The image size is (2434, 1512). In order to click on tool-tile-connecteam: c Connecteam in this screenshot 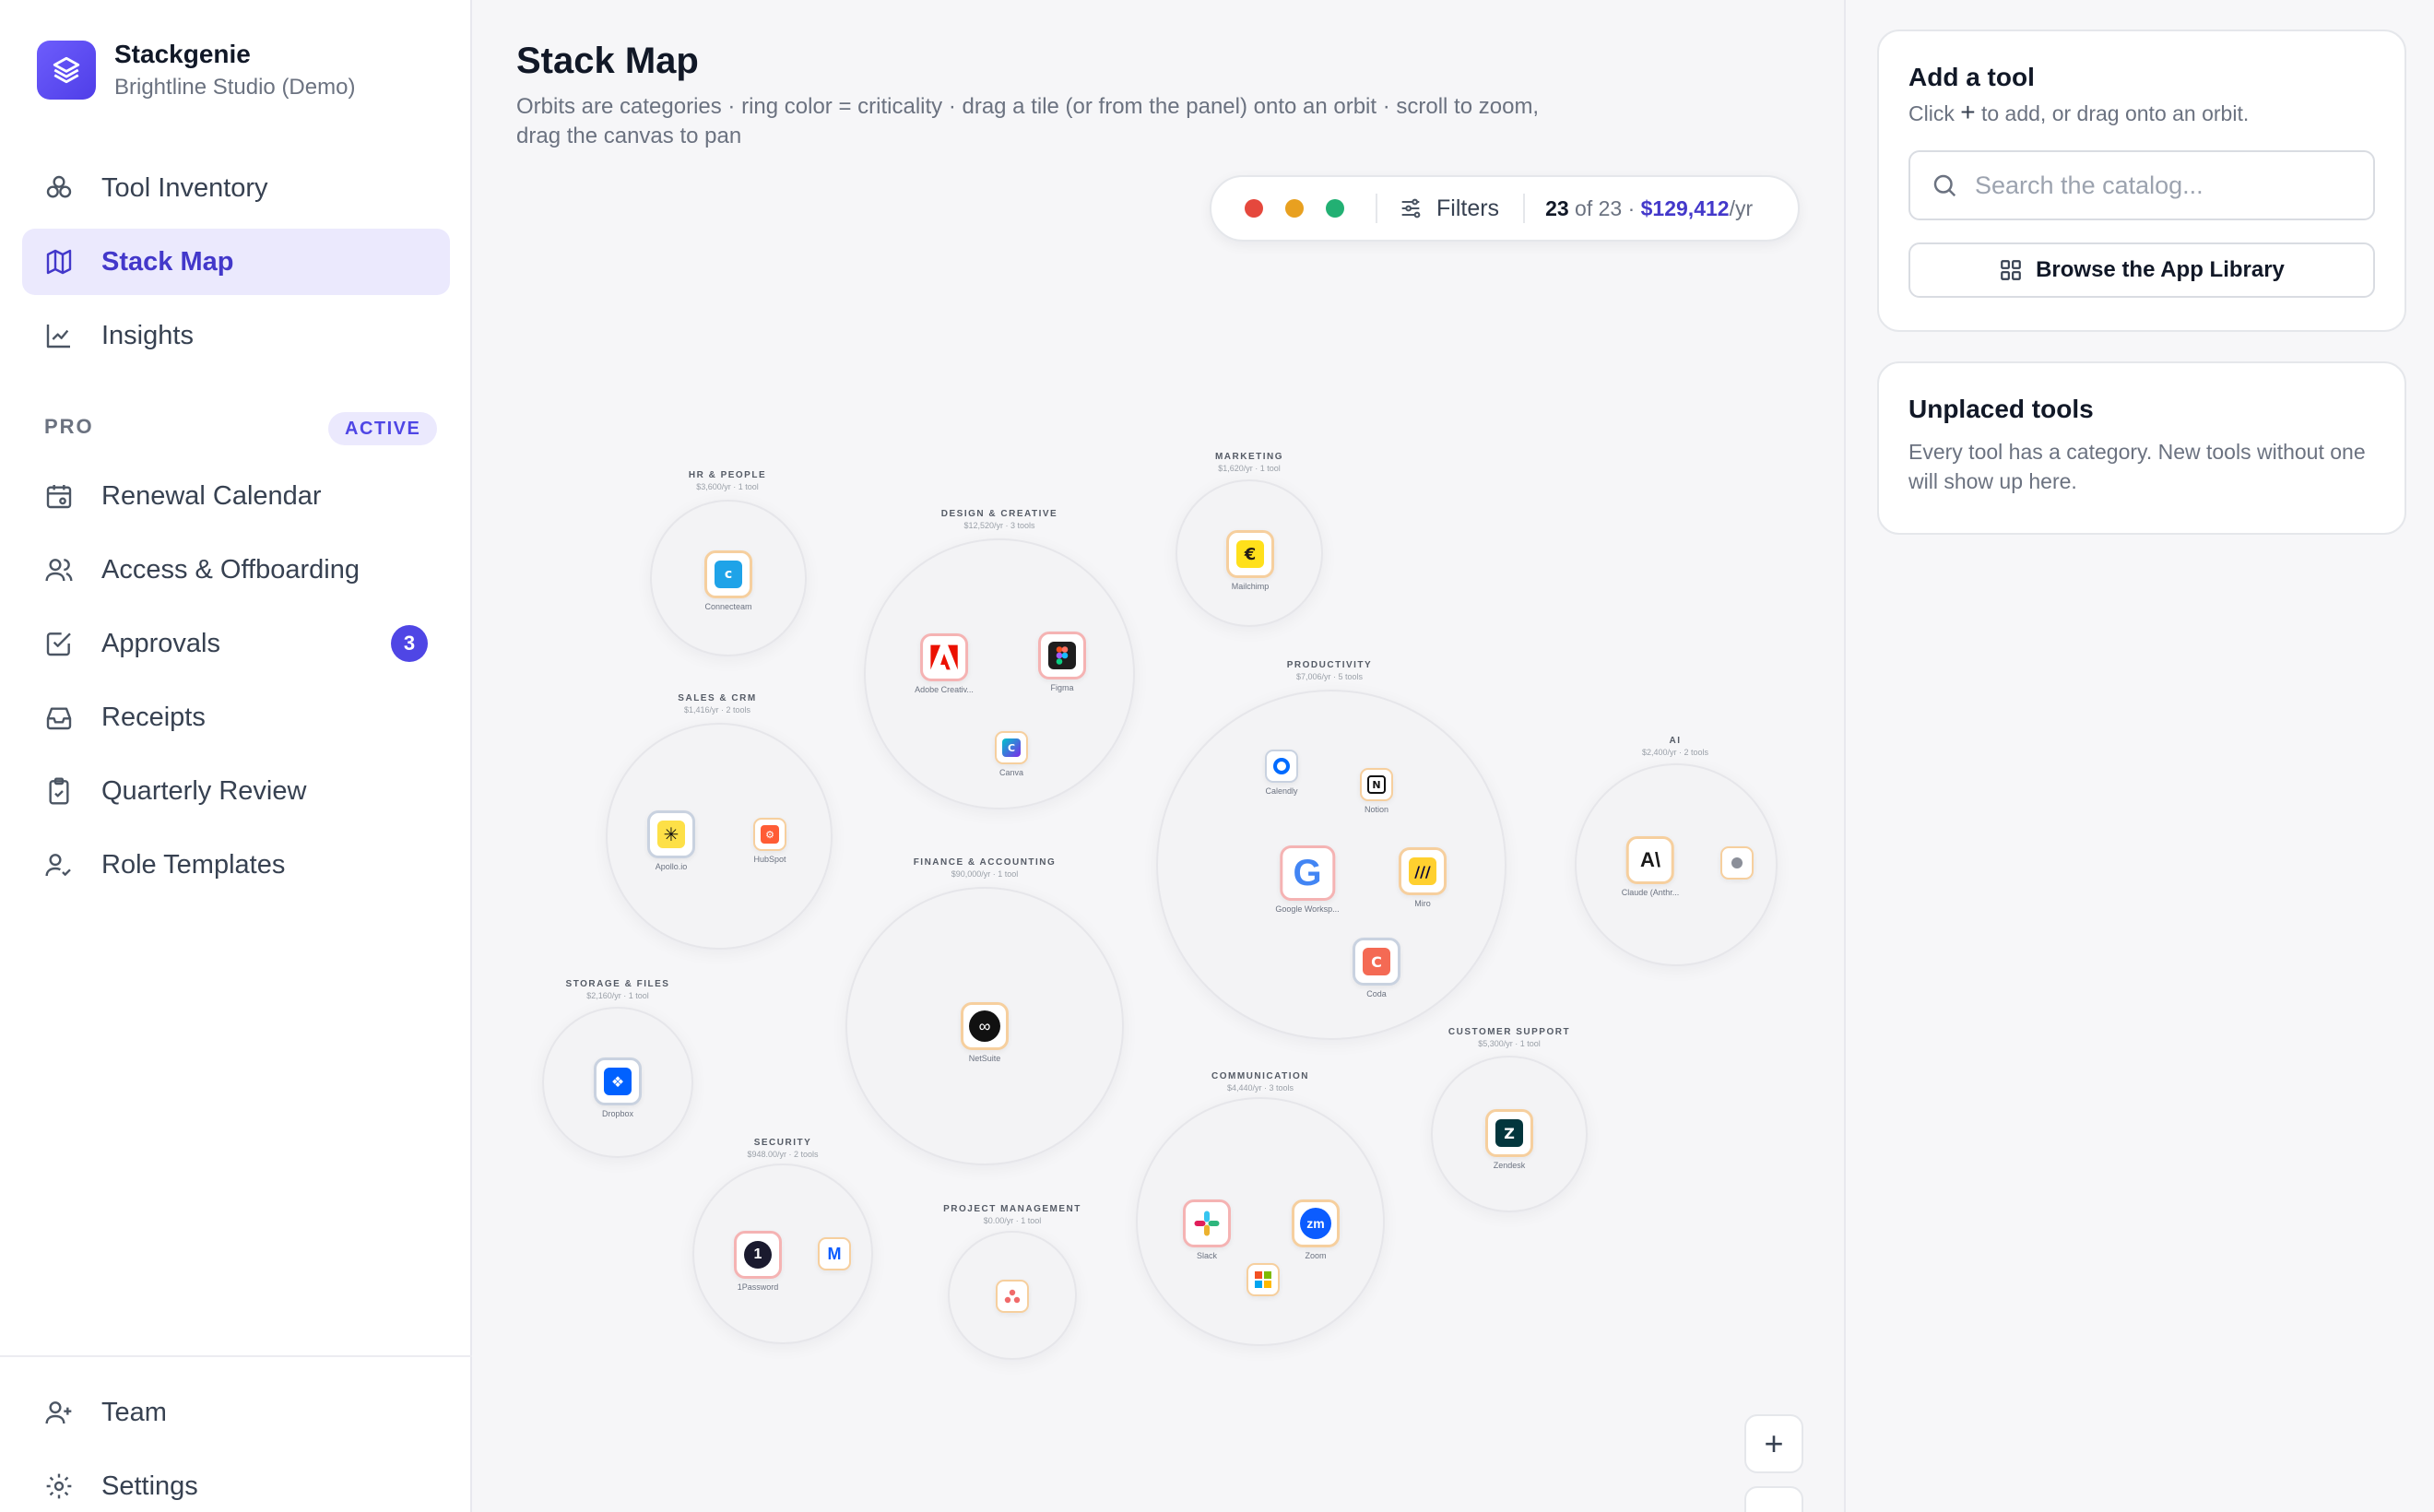, I will do `click(728, 580)`.